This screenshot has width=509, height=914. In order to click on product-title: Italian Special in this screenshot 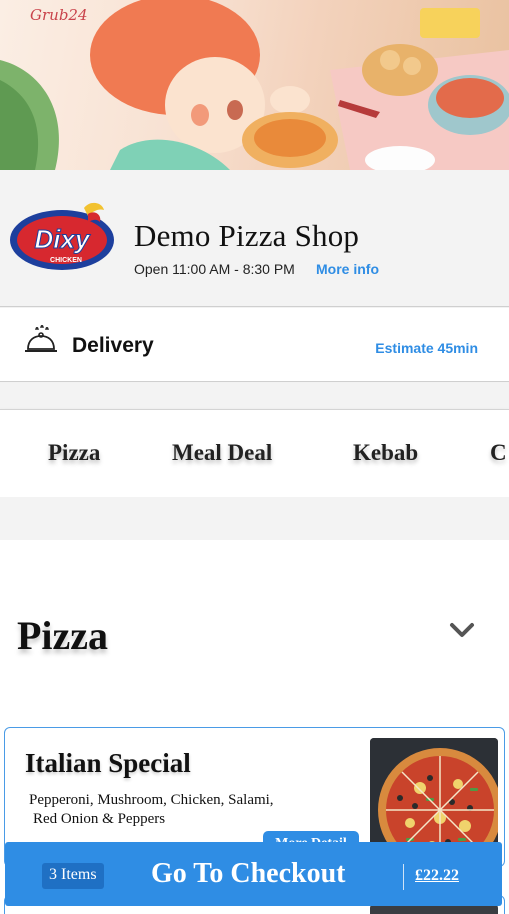, I will do `click(108, 763)`.